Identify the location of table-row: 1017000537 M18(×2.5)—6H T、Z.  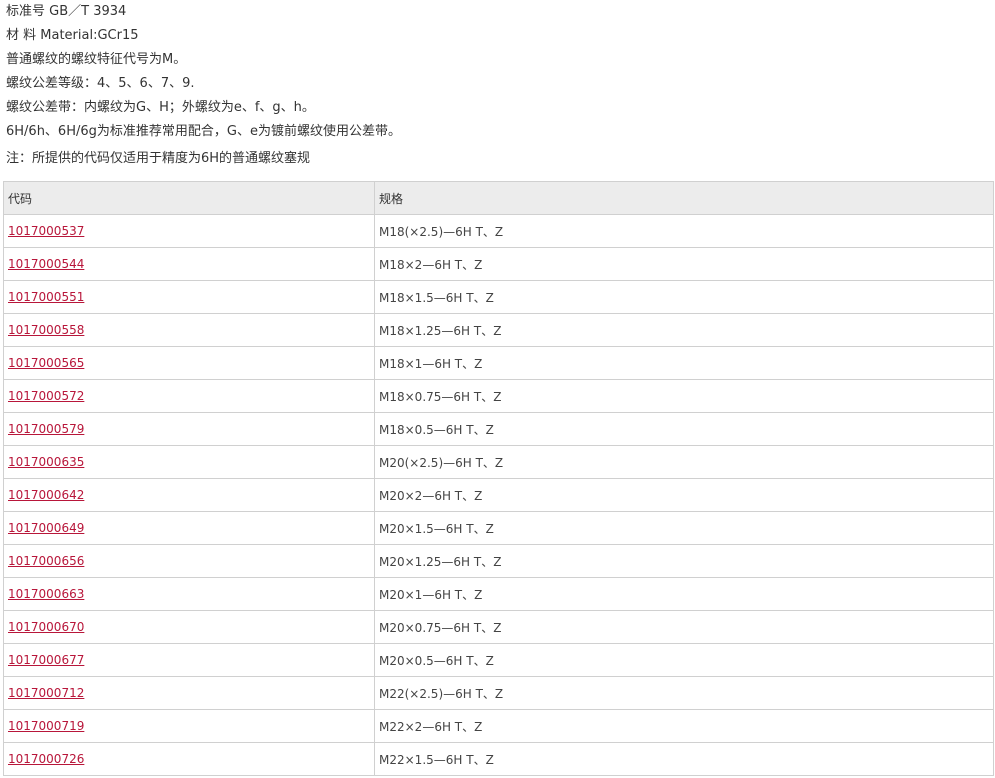
(498, 231).